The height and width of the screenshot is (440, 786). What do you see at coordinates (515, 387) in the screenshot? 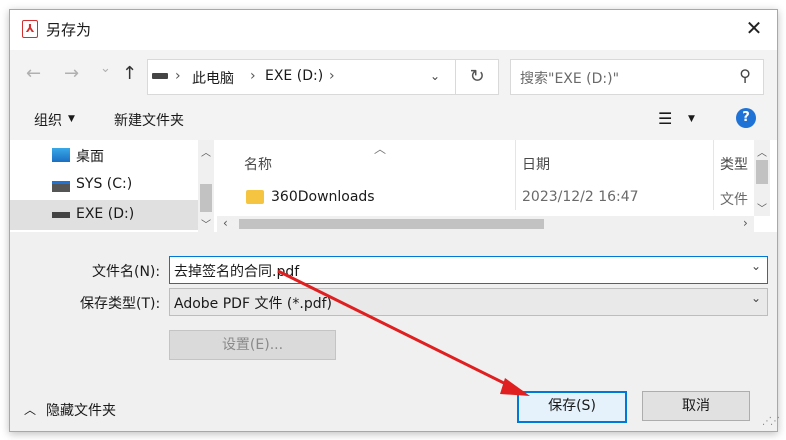
I see `annotation-arrow-head` at bounding box center [515, 387].